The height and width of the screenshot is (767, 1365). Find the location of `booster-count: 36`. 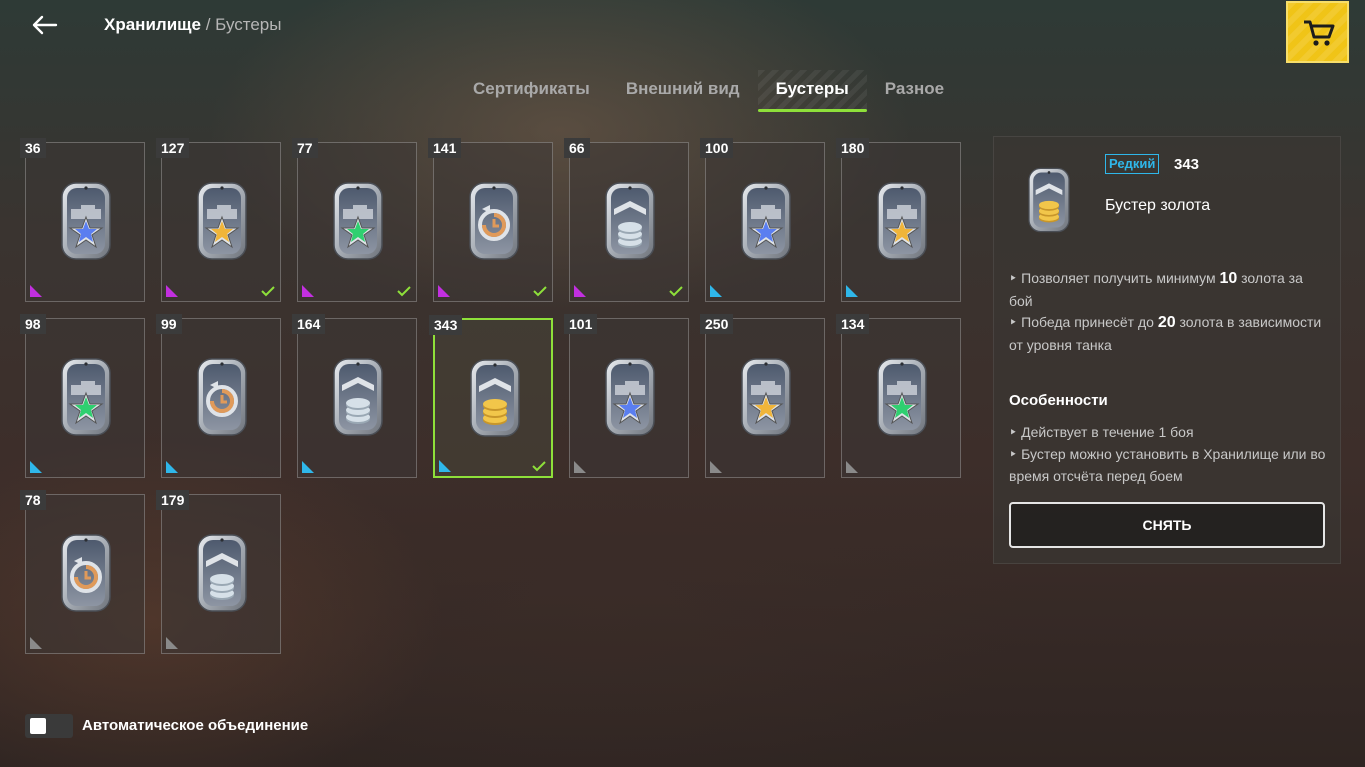

booster-count: 36 is located at coordinates (33, 148).